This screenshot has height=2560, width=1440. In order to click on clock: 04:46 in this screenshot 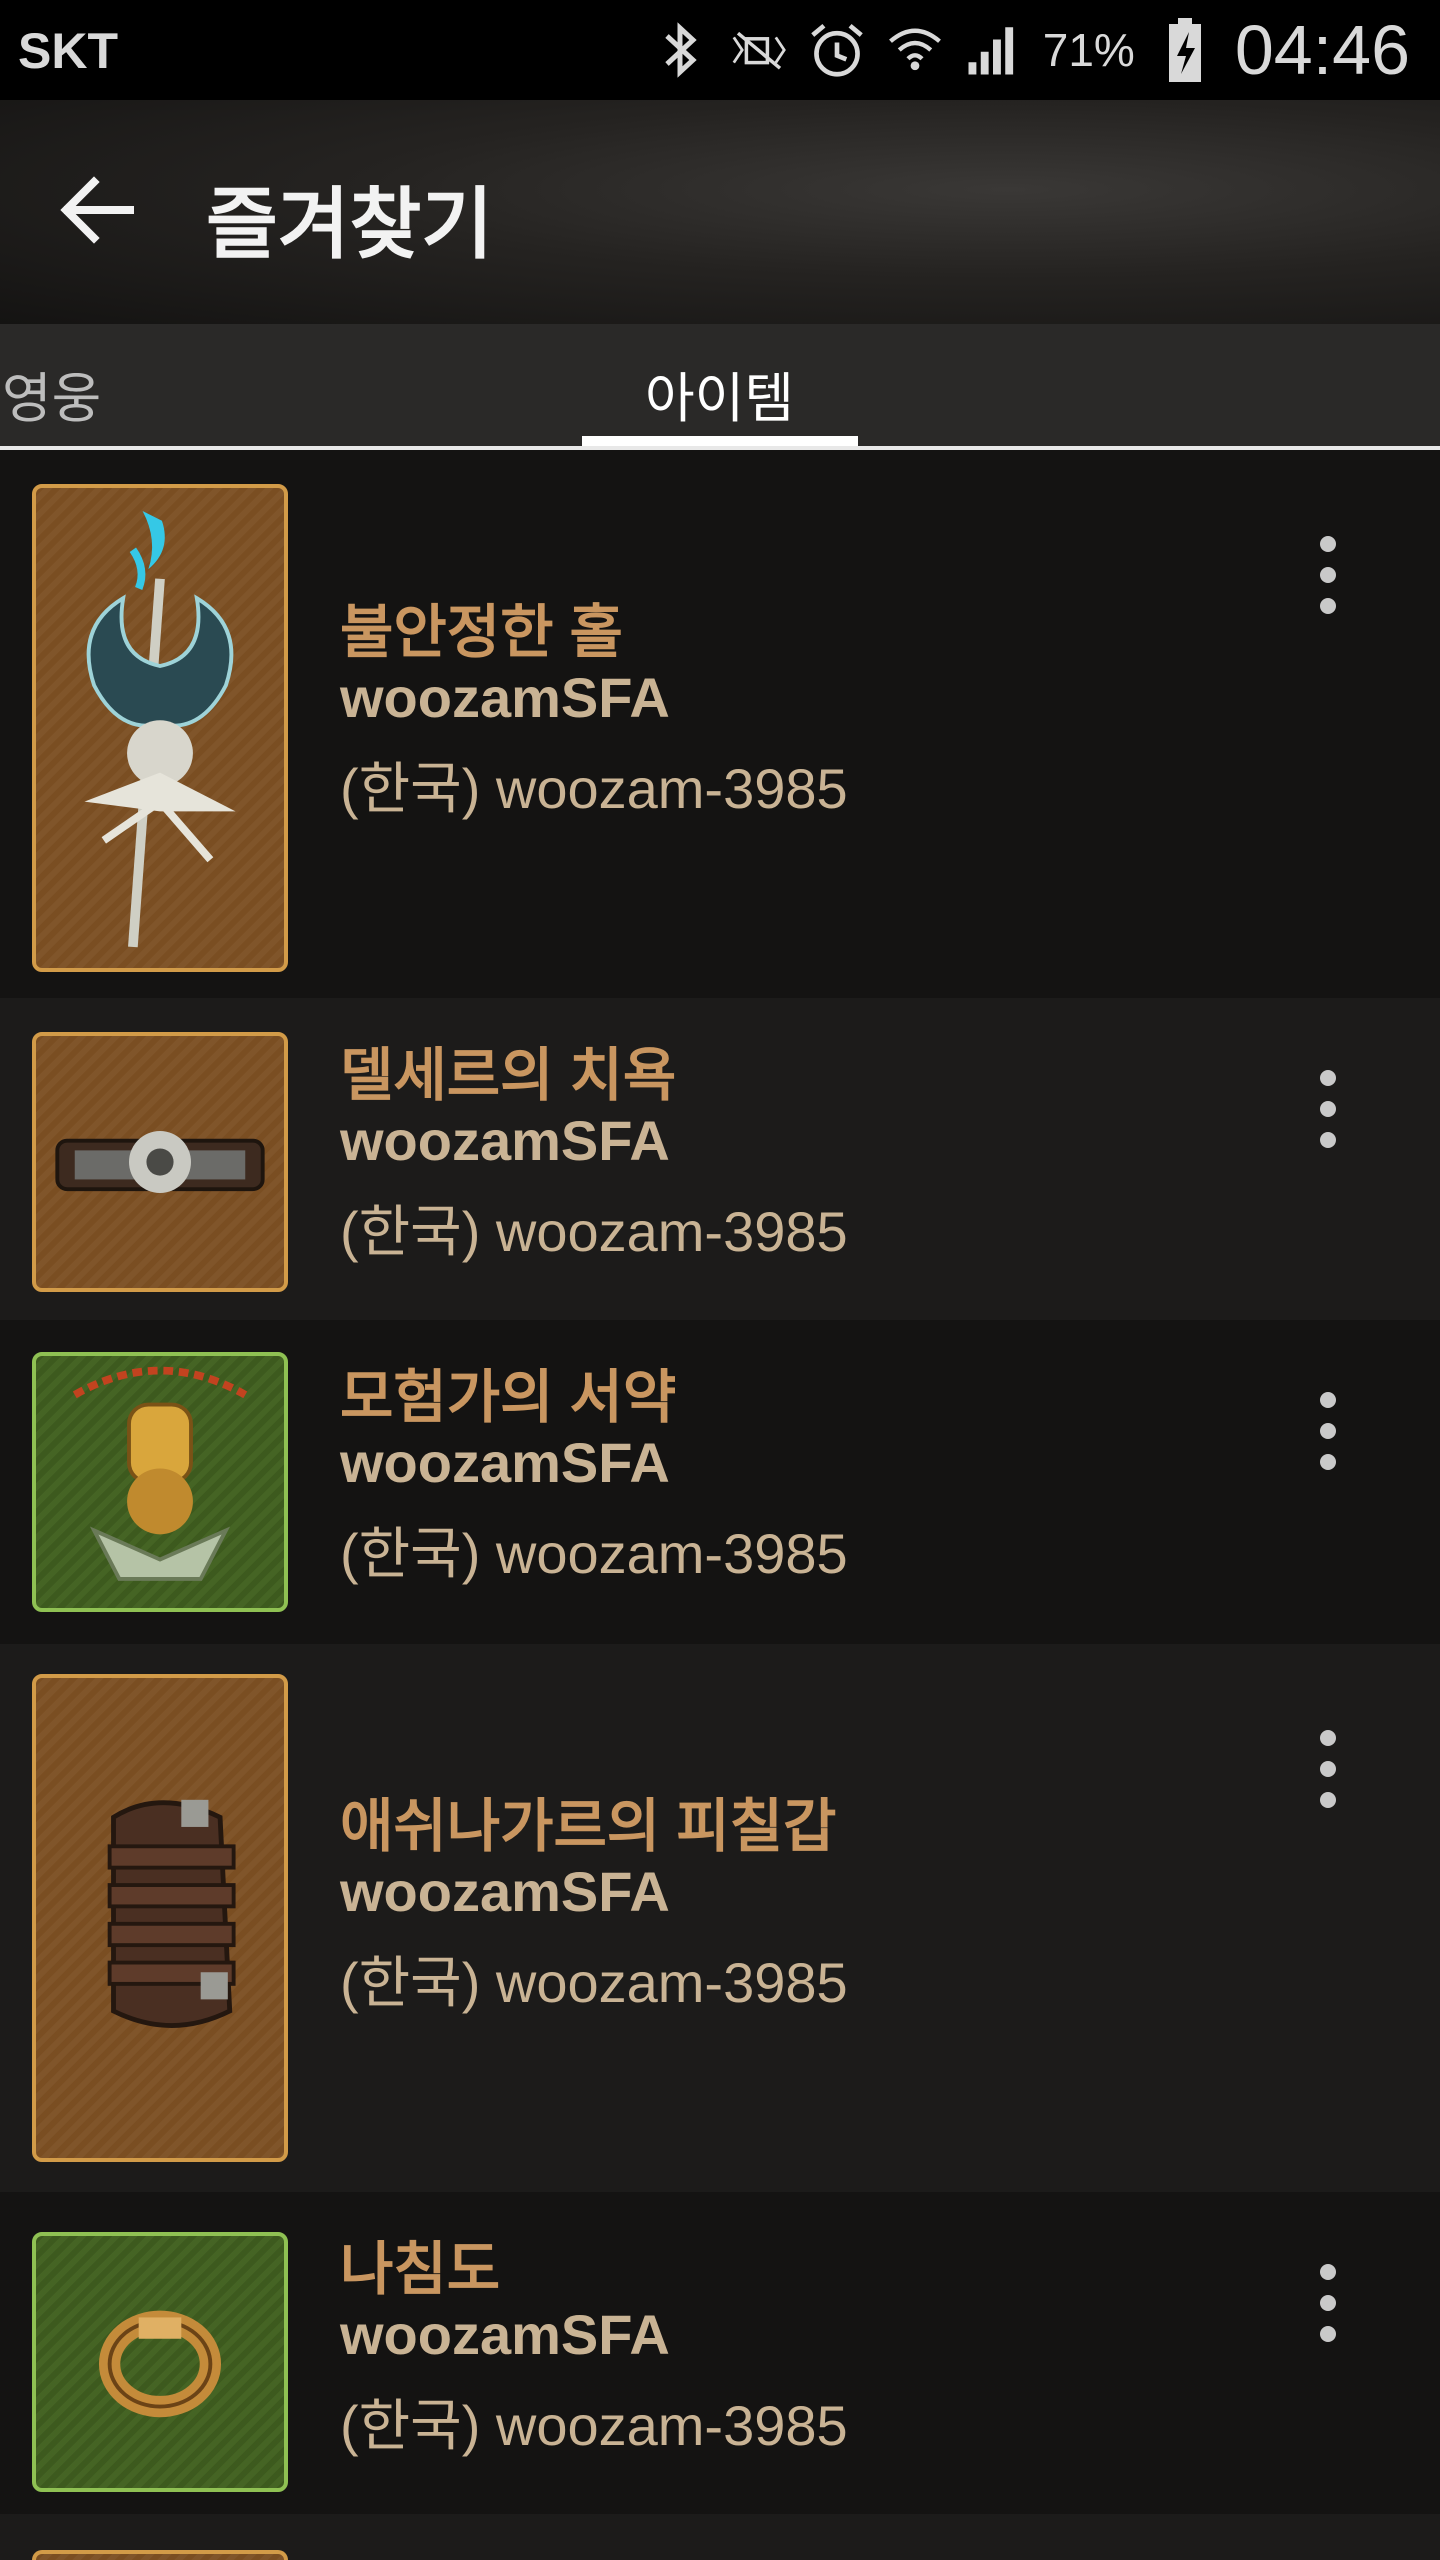, I will do `click(1322, 50)`.